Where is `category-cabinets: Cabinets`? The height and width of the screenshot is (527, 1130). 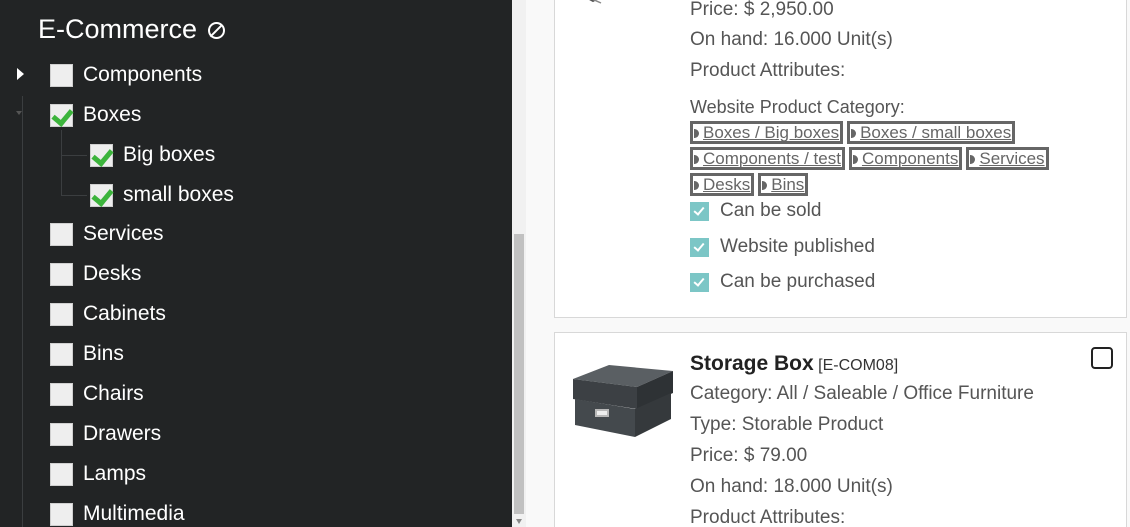 category-cabinets: Cabinets is located at coordinates (108, 314).